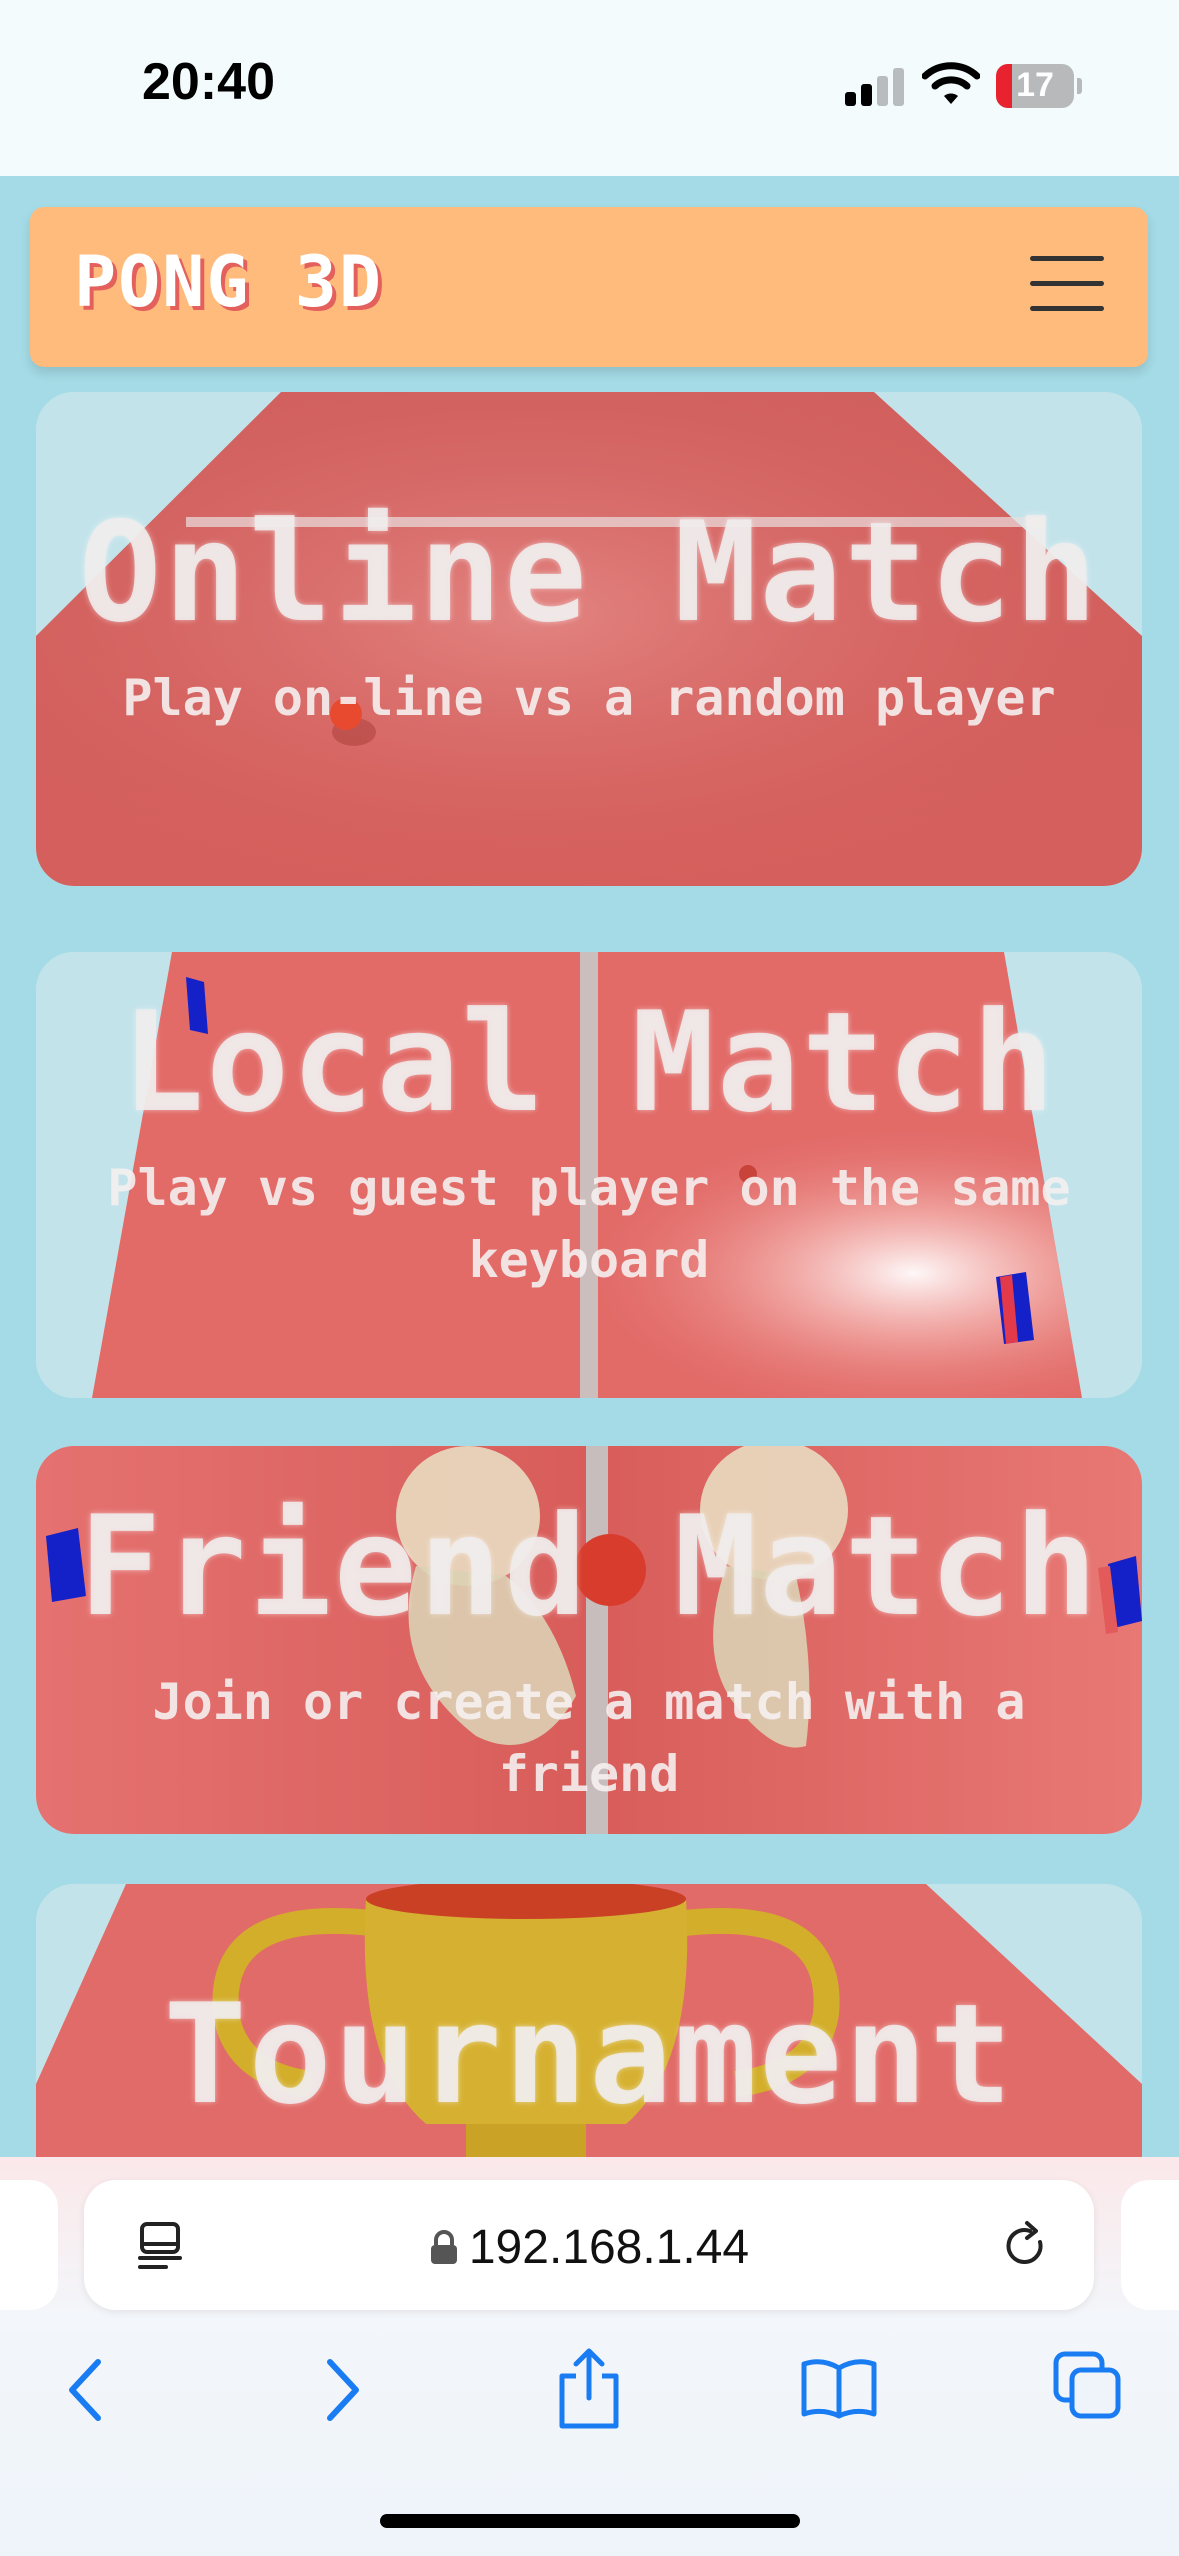  Describe the element at coordinates (443, 2247) in the screenshot. I see `lock-icon` at that location.